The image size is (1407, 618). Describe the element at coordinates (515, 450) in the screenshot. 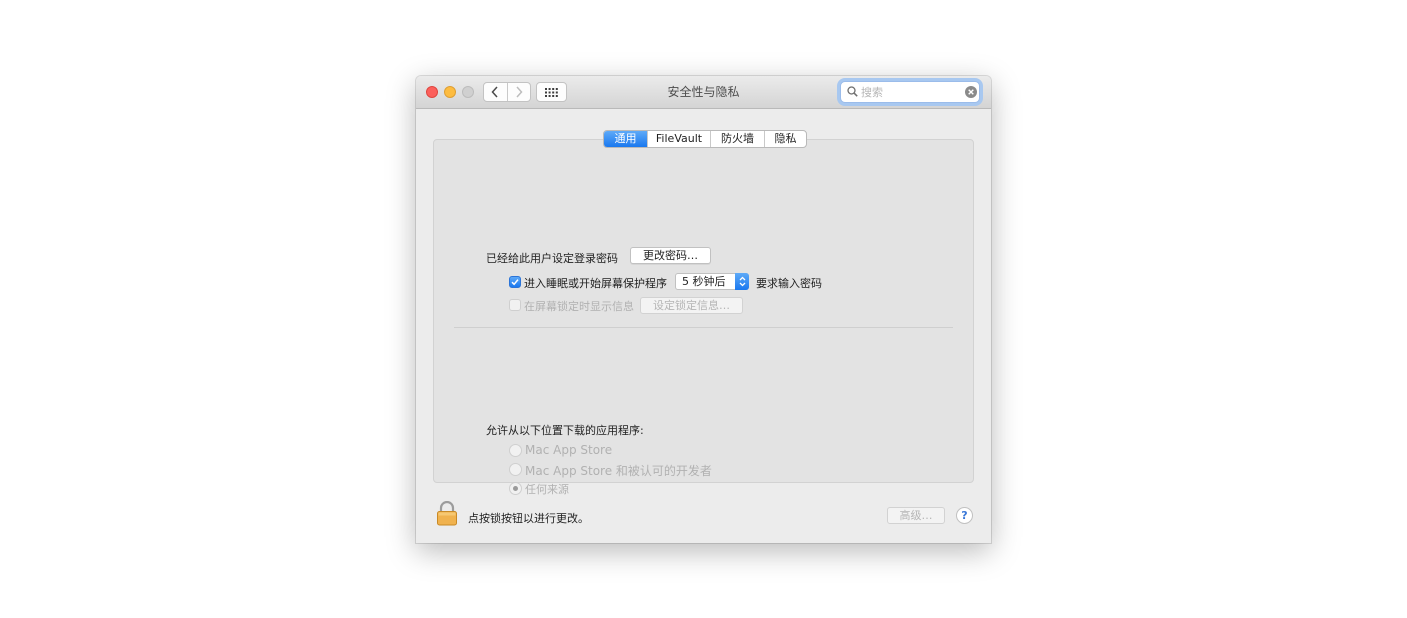

I see `radio-mac-app-store` at that location.